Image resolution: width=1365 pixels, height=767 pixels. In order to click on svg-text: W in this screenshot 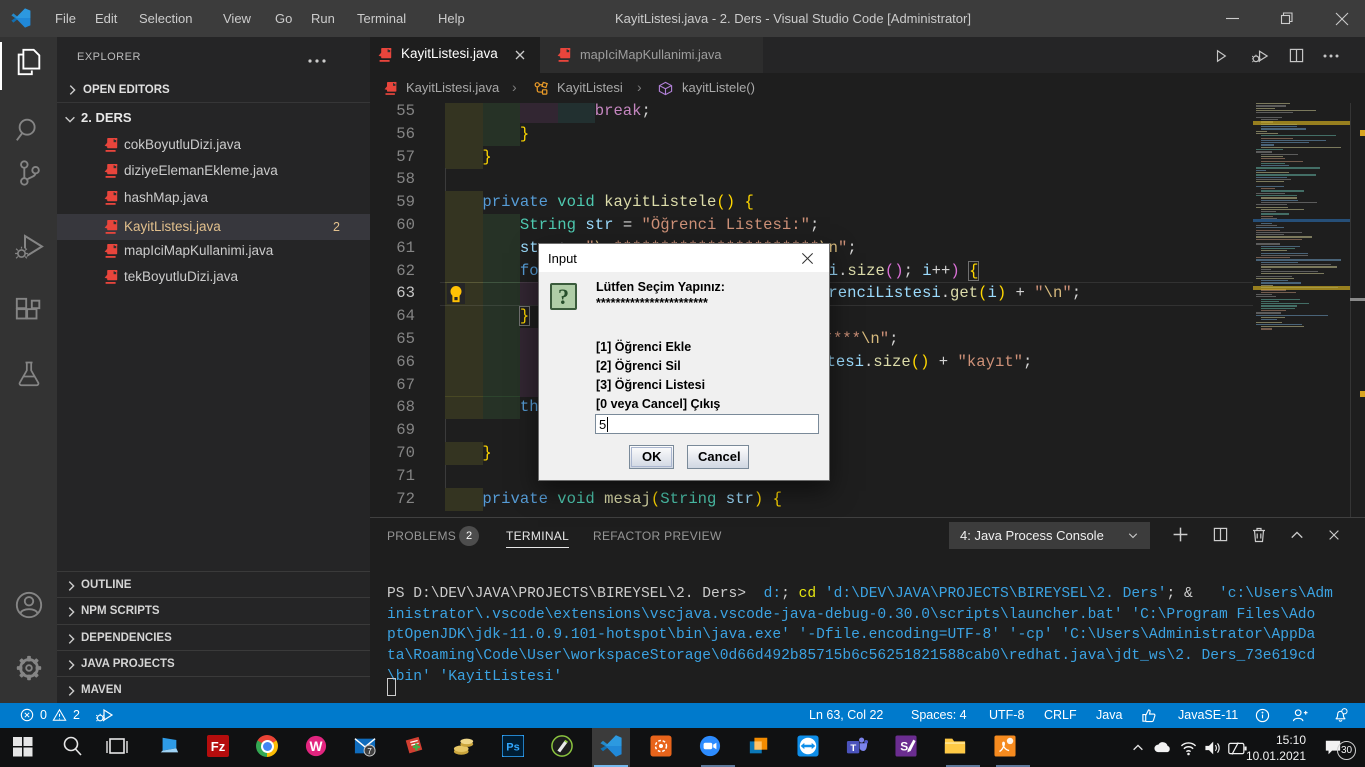, I will do `click(316, 746)`.